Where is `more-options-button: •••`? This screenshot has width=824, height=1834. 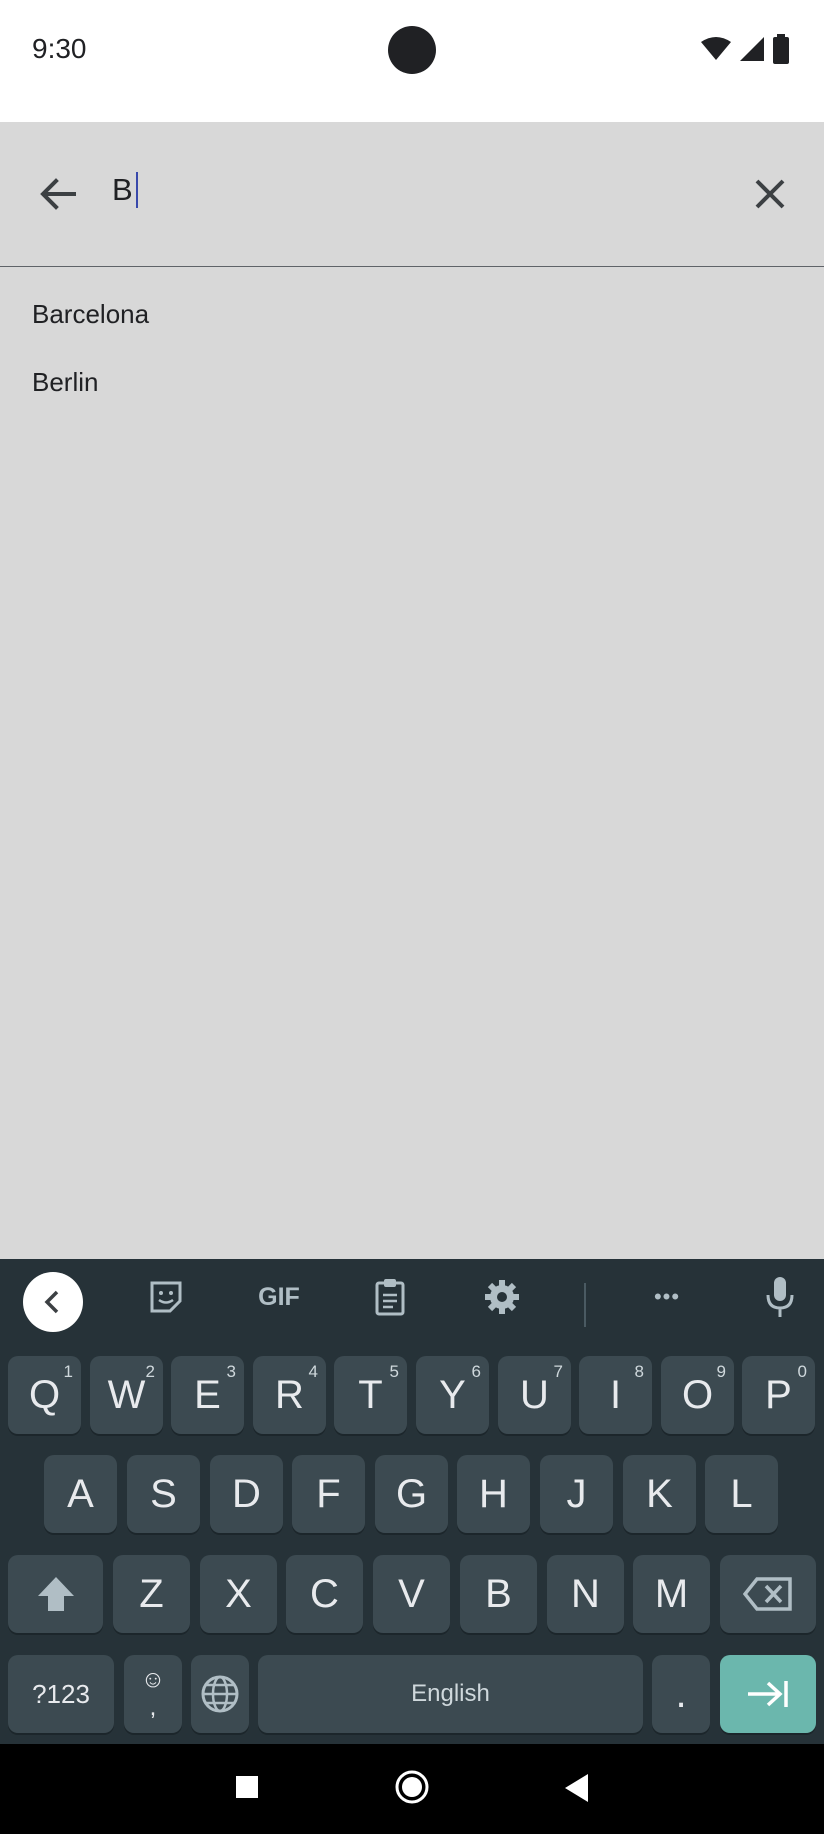
more-options-button: ••• is located at coordinates (667, 1297).